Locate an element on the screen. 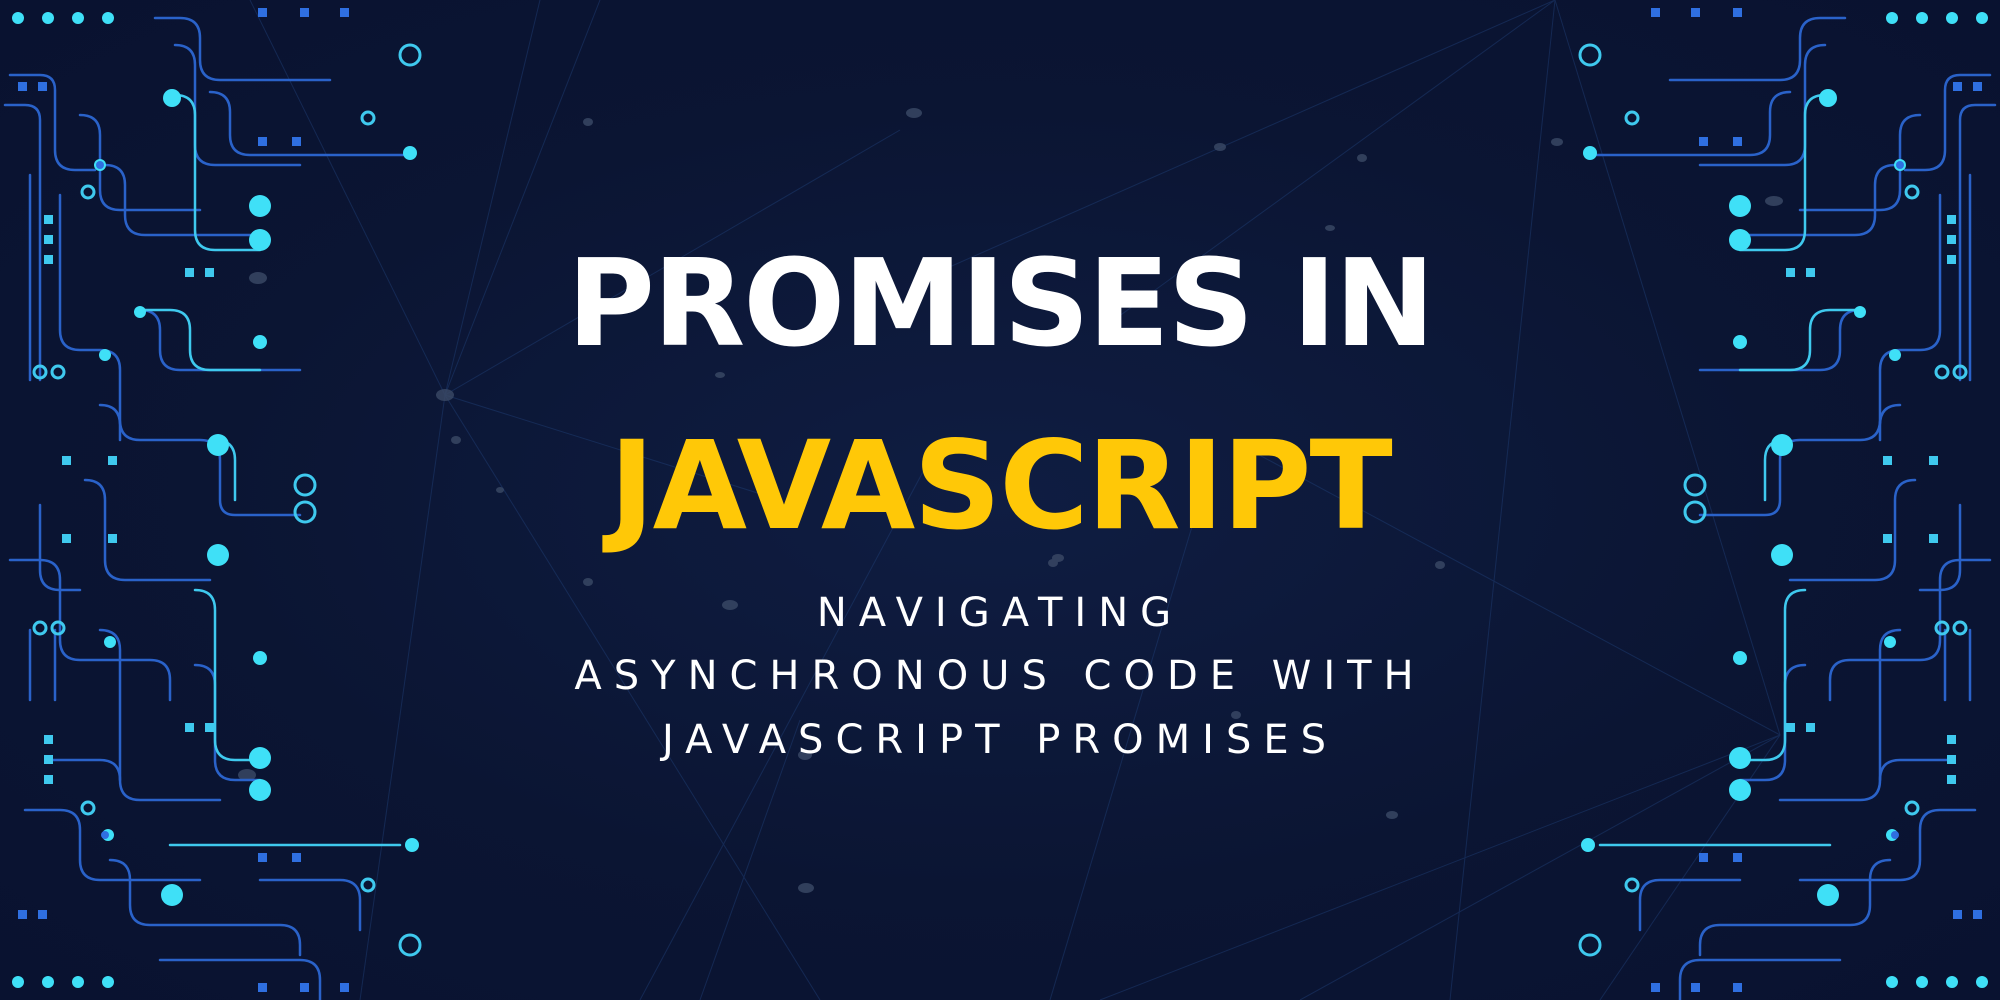  subtitle-line-3: JAVASCRIPT PROMISES is located at coordinates (999, 740).